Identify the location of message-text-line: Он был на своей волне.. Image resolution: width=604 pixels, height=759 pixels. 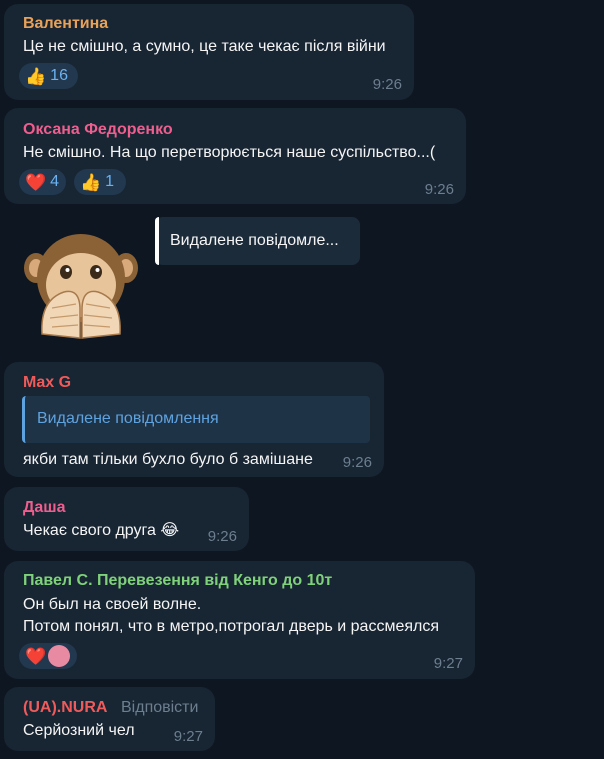
(112, 604).